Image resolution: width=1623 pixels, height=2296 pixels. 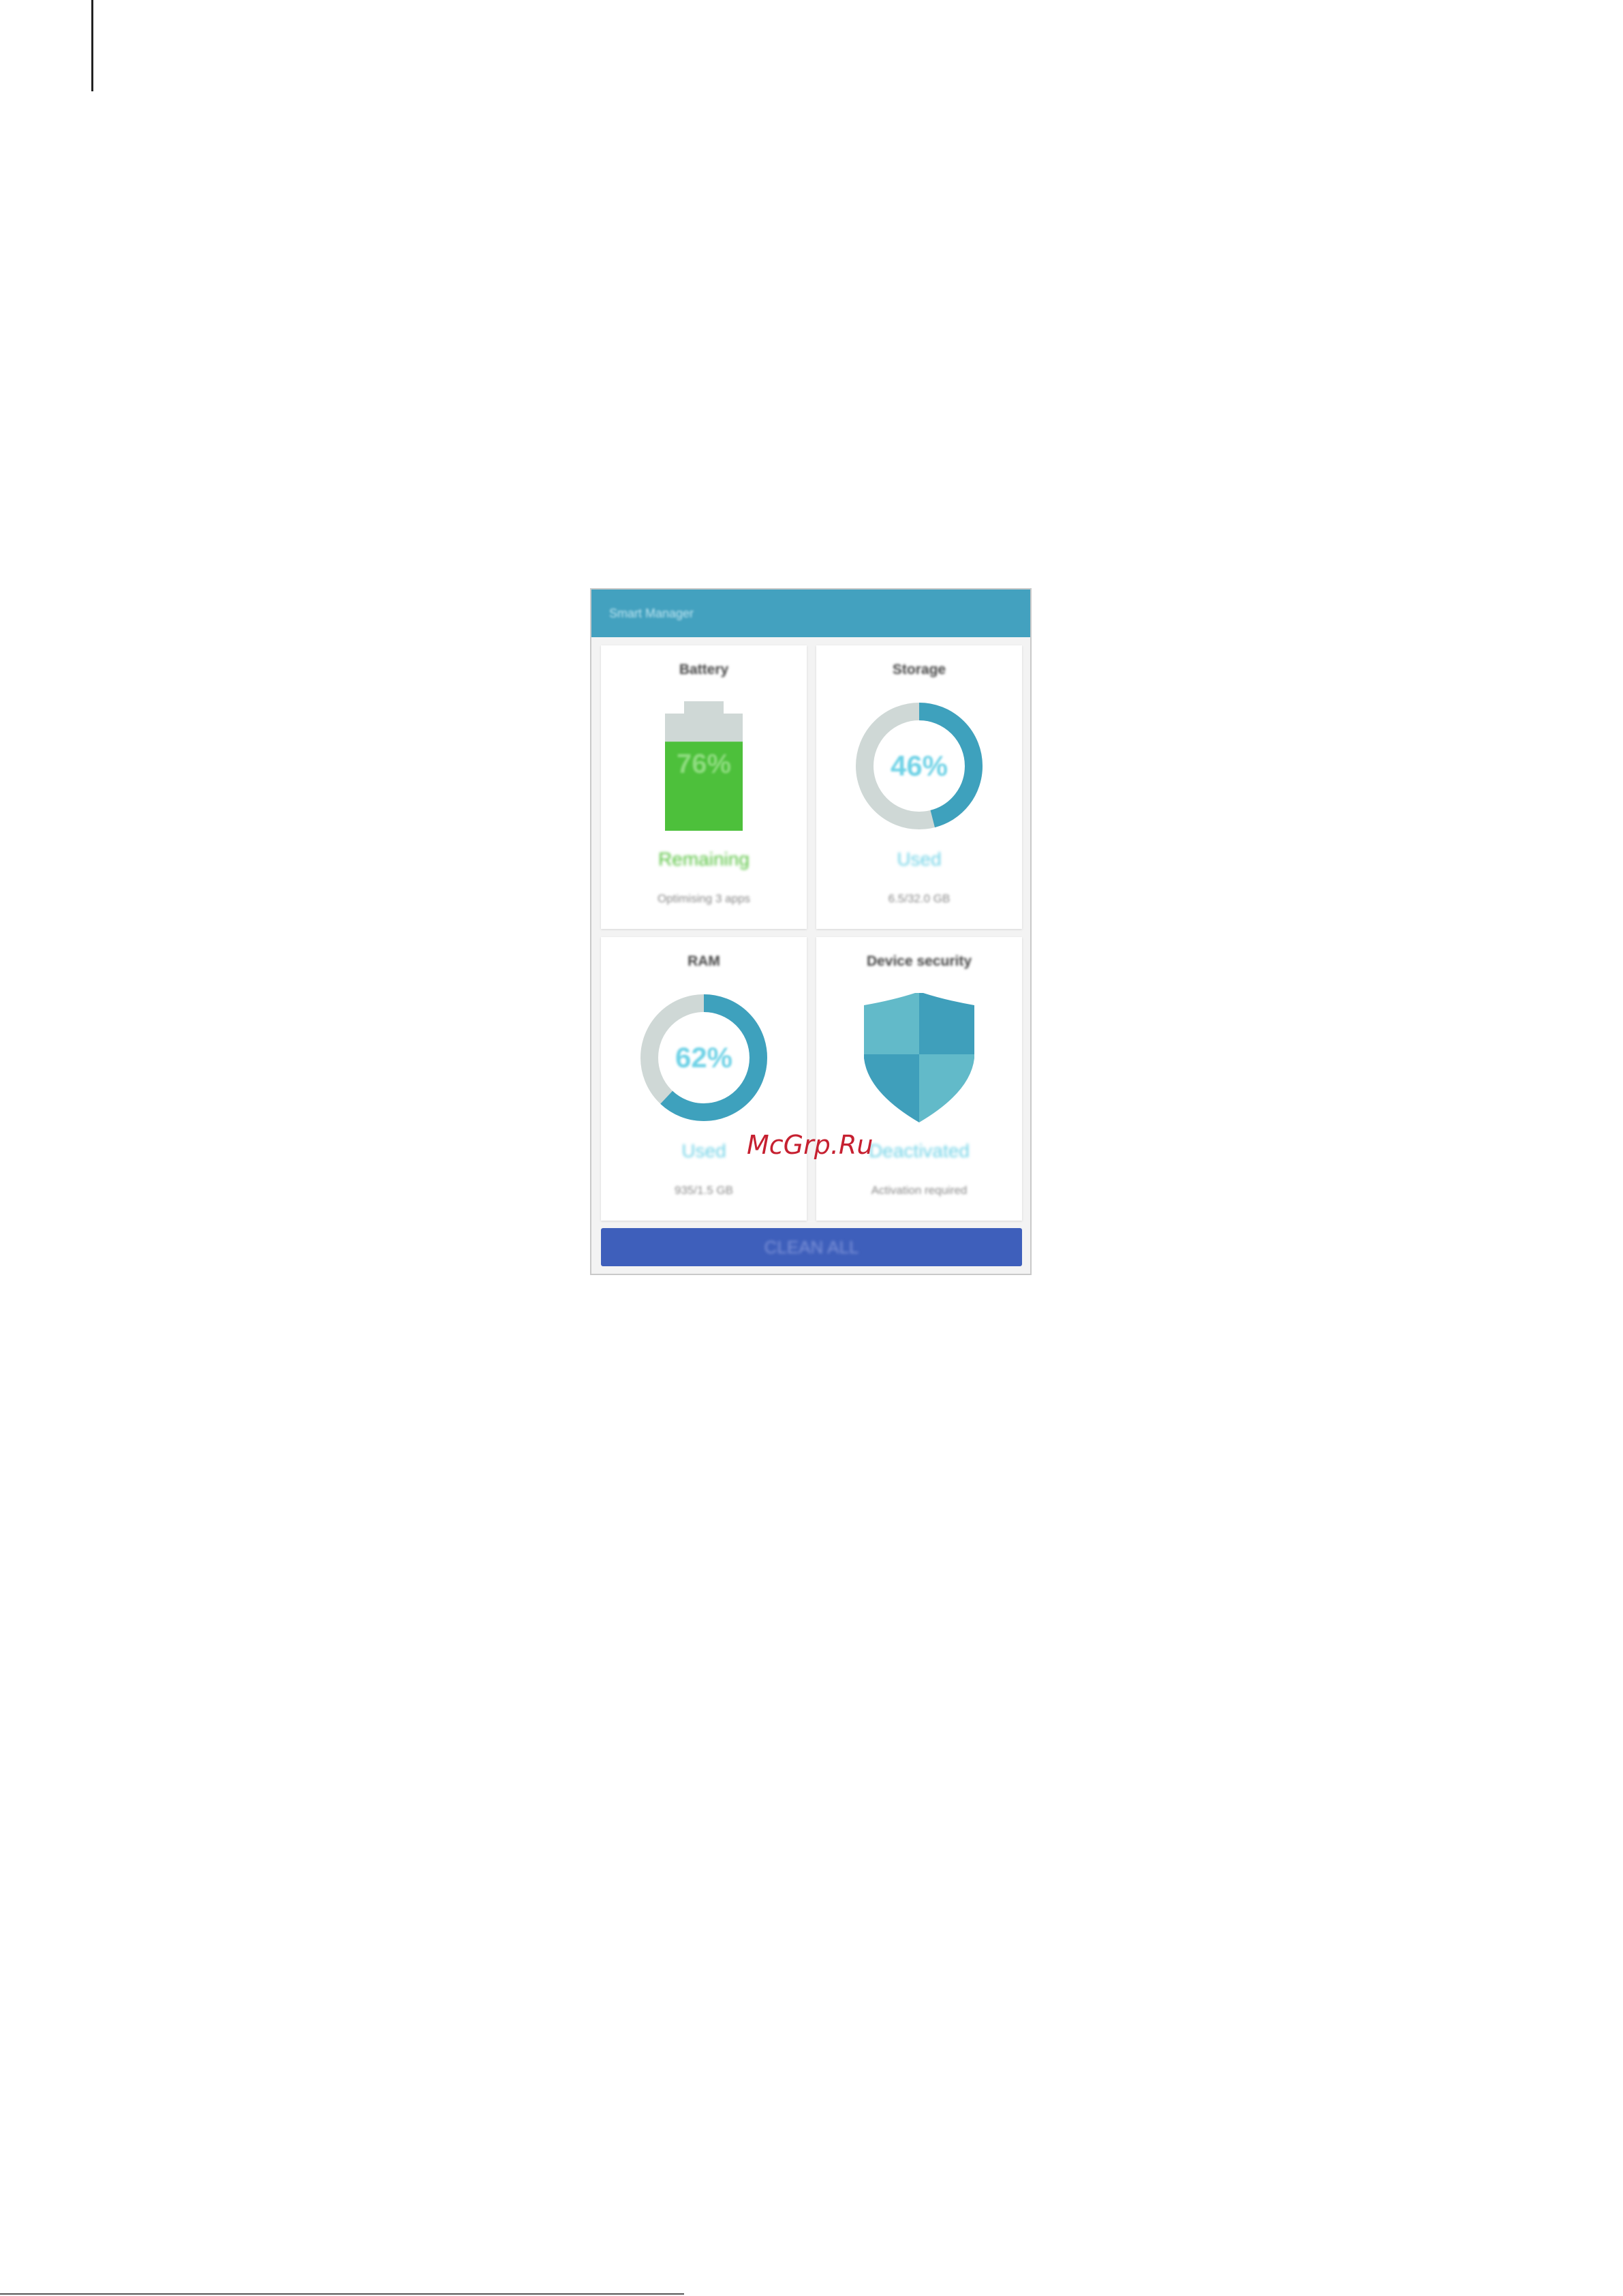 I want to click on ram-ring: 62%, so click(x=704, y=1057).